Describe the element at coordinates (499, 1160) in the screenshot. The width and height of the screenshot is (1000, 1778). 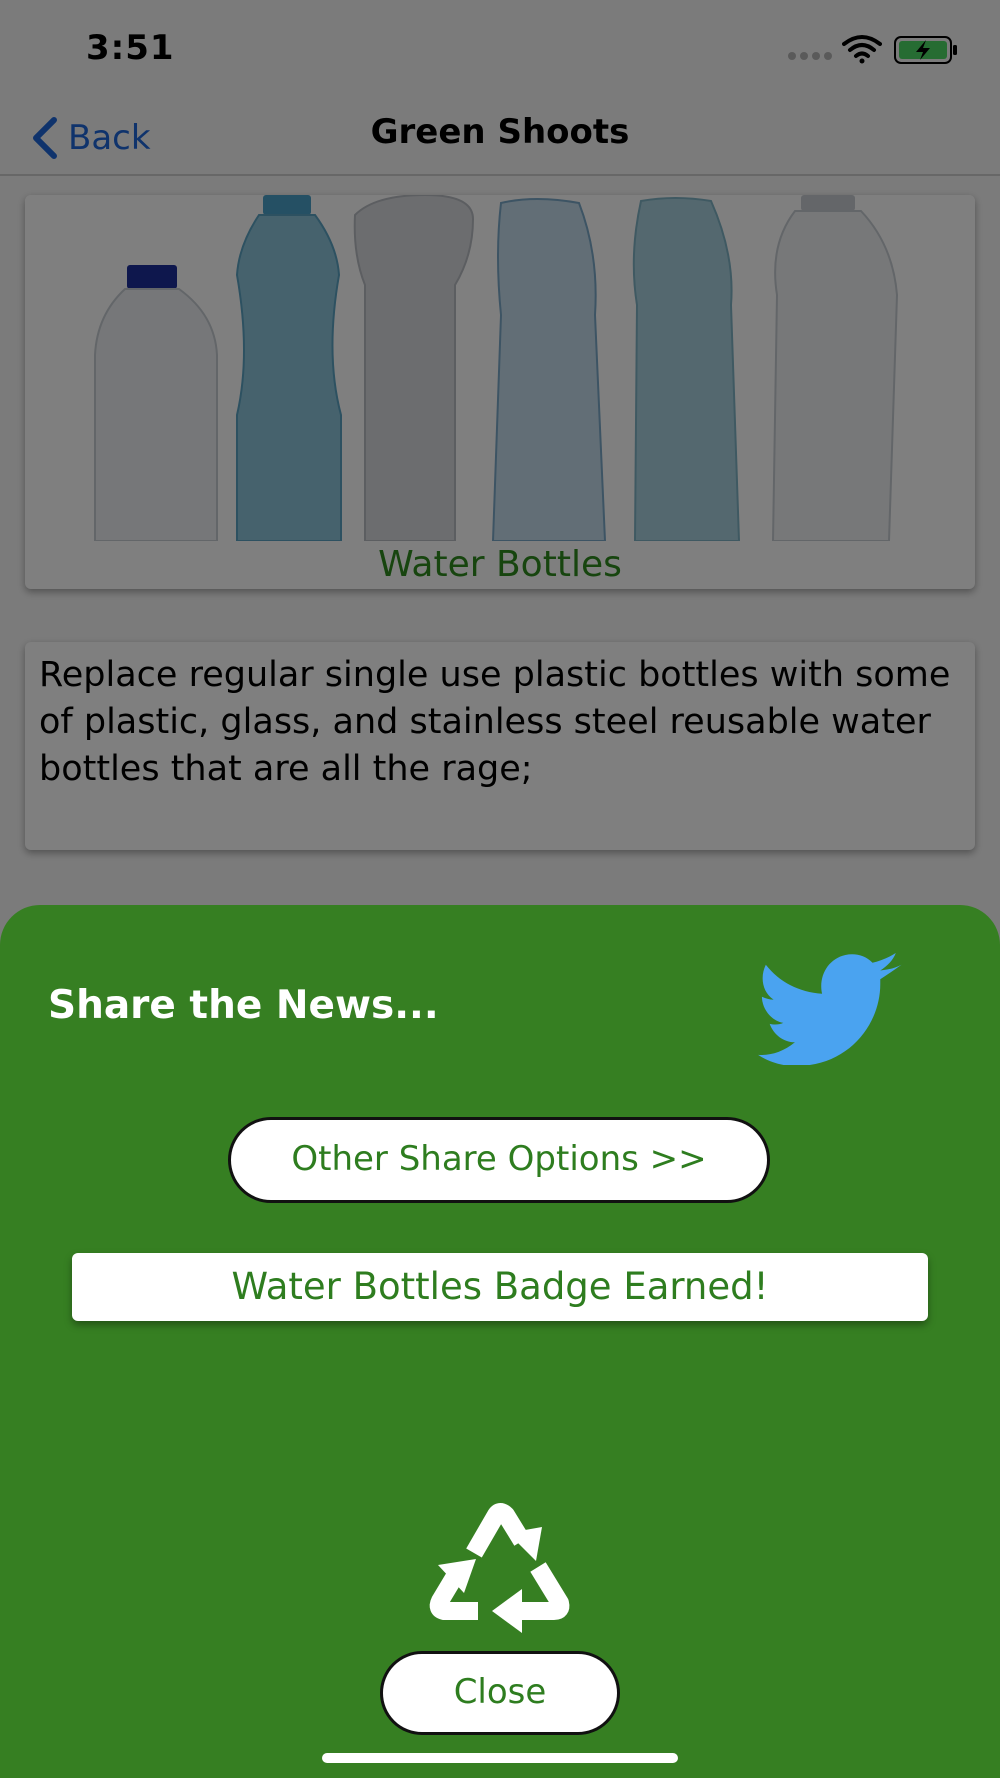
I see `other-share-options-button: Other Share Options >>` at that location.